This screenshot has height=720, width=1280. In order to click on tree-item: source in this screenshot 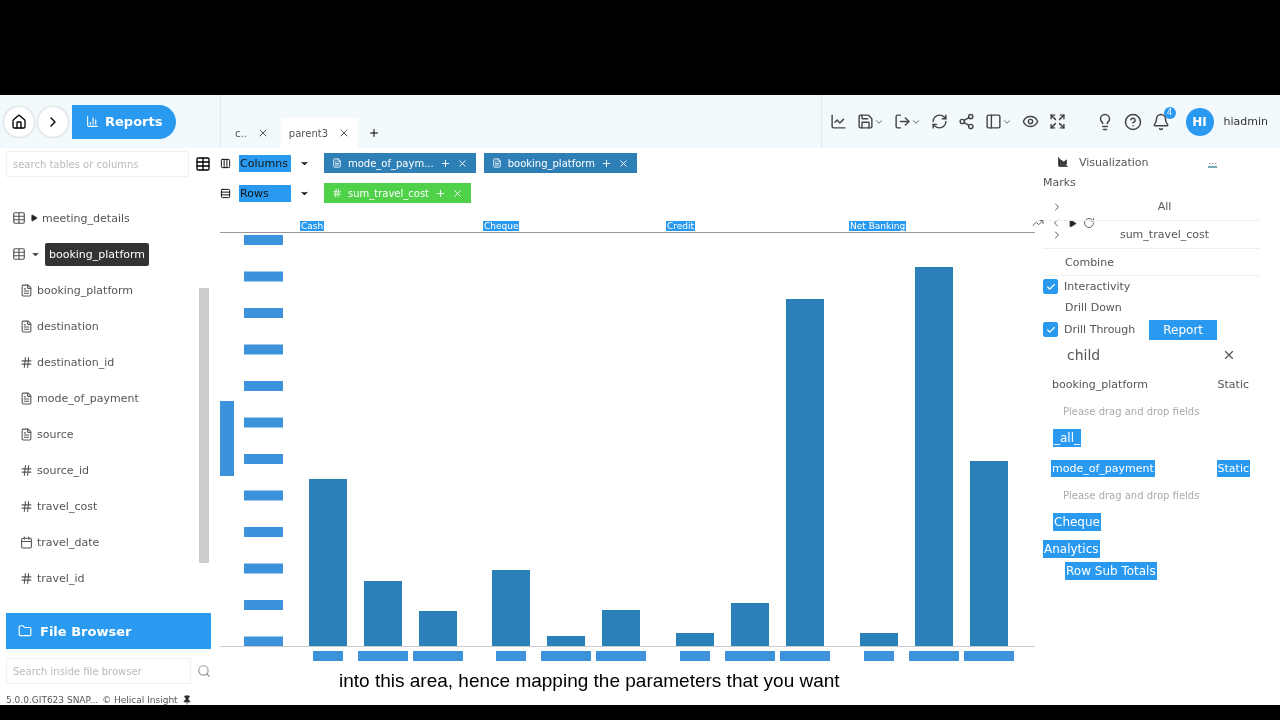, I will do `click(55, 434)`.